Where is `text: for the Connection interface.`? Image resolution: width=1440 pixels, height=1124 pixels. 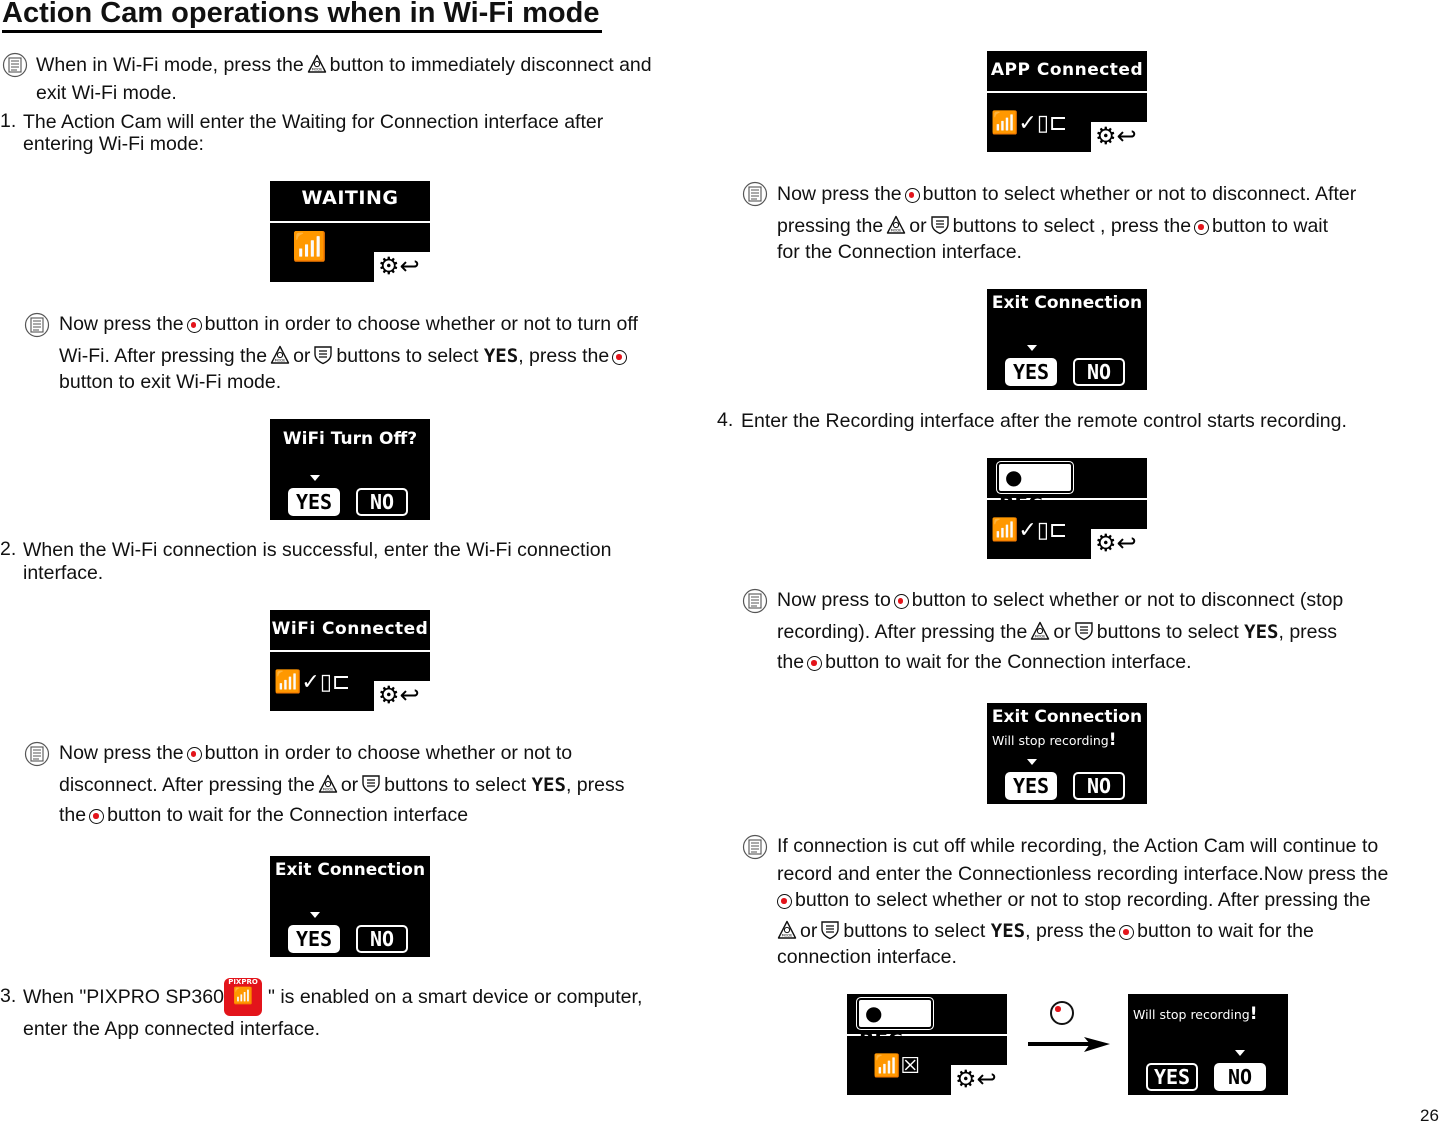
text: for the Connection interface. is located at coordinates (899, 252).